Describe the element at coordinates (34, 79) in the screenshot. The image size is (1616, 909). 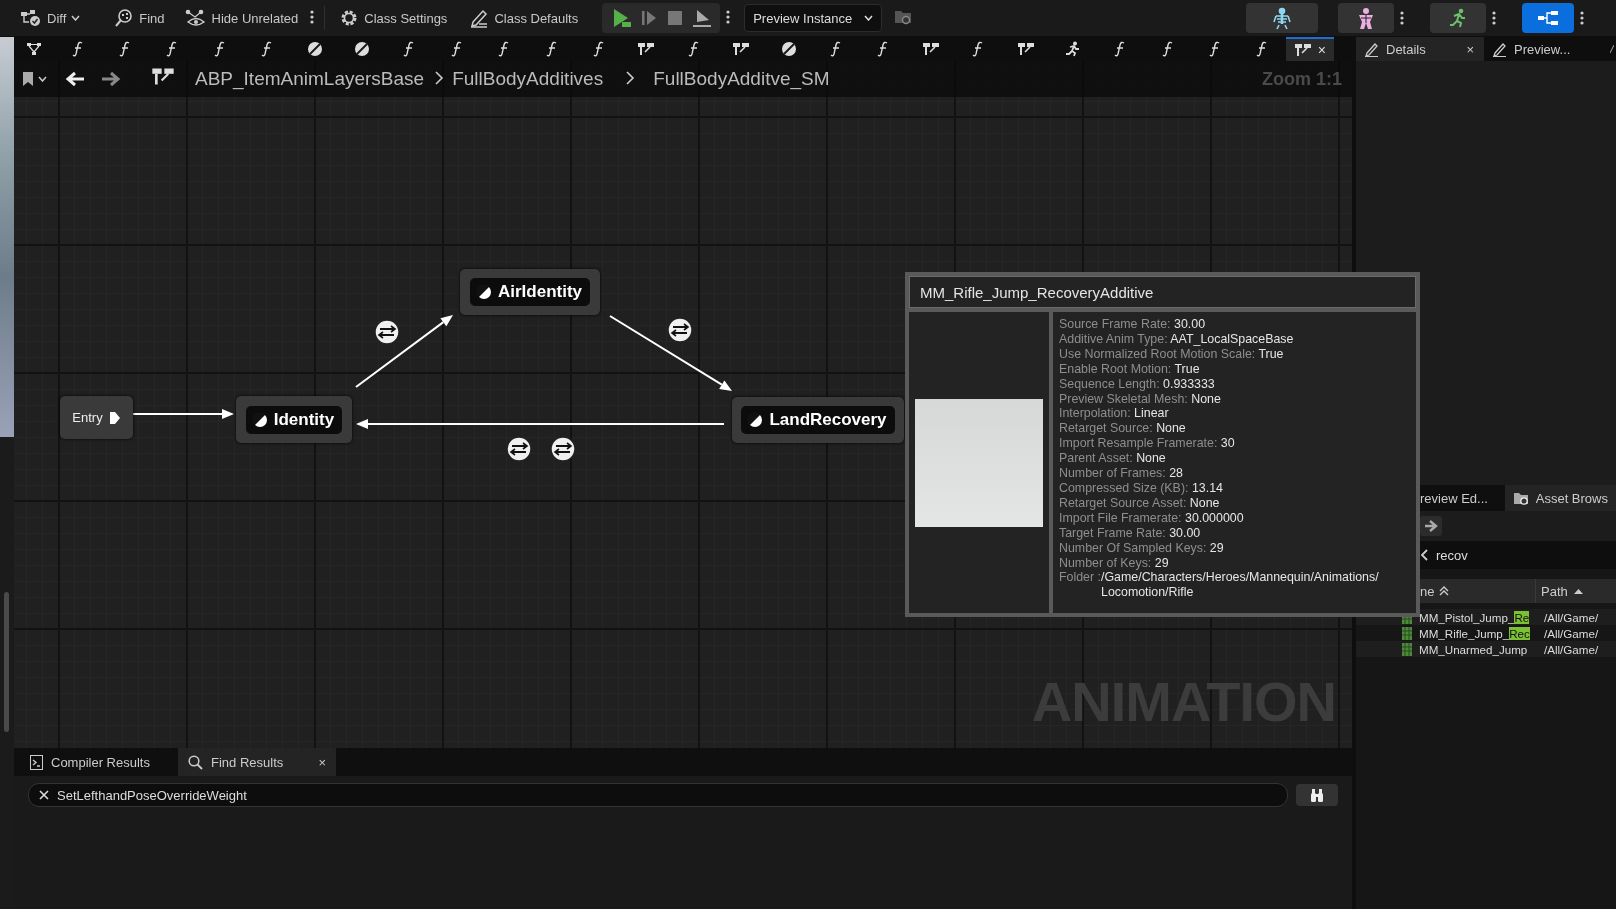
I see `bookmark-button` at that location.